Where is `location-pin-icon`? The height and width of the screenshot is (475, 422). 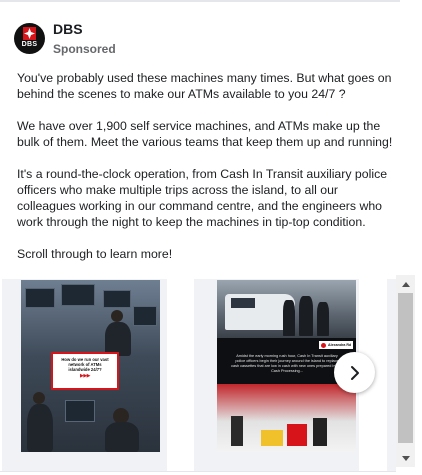
location-pin-icon is located at coordinates (323, 345).